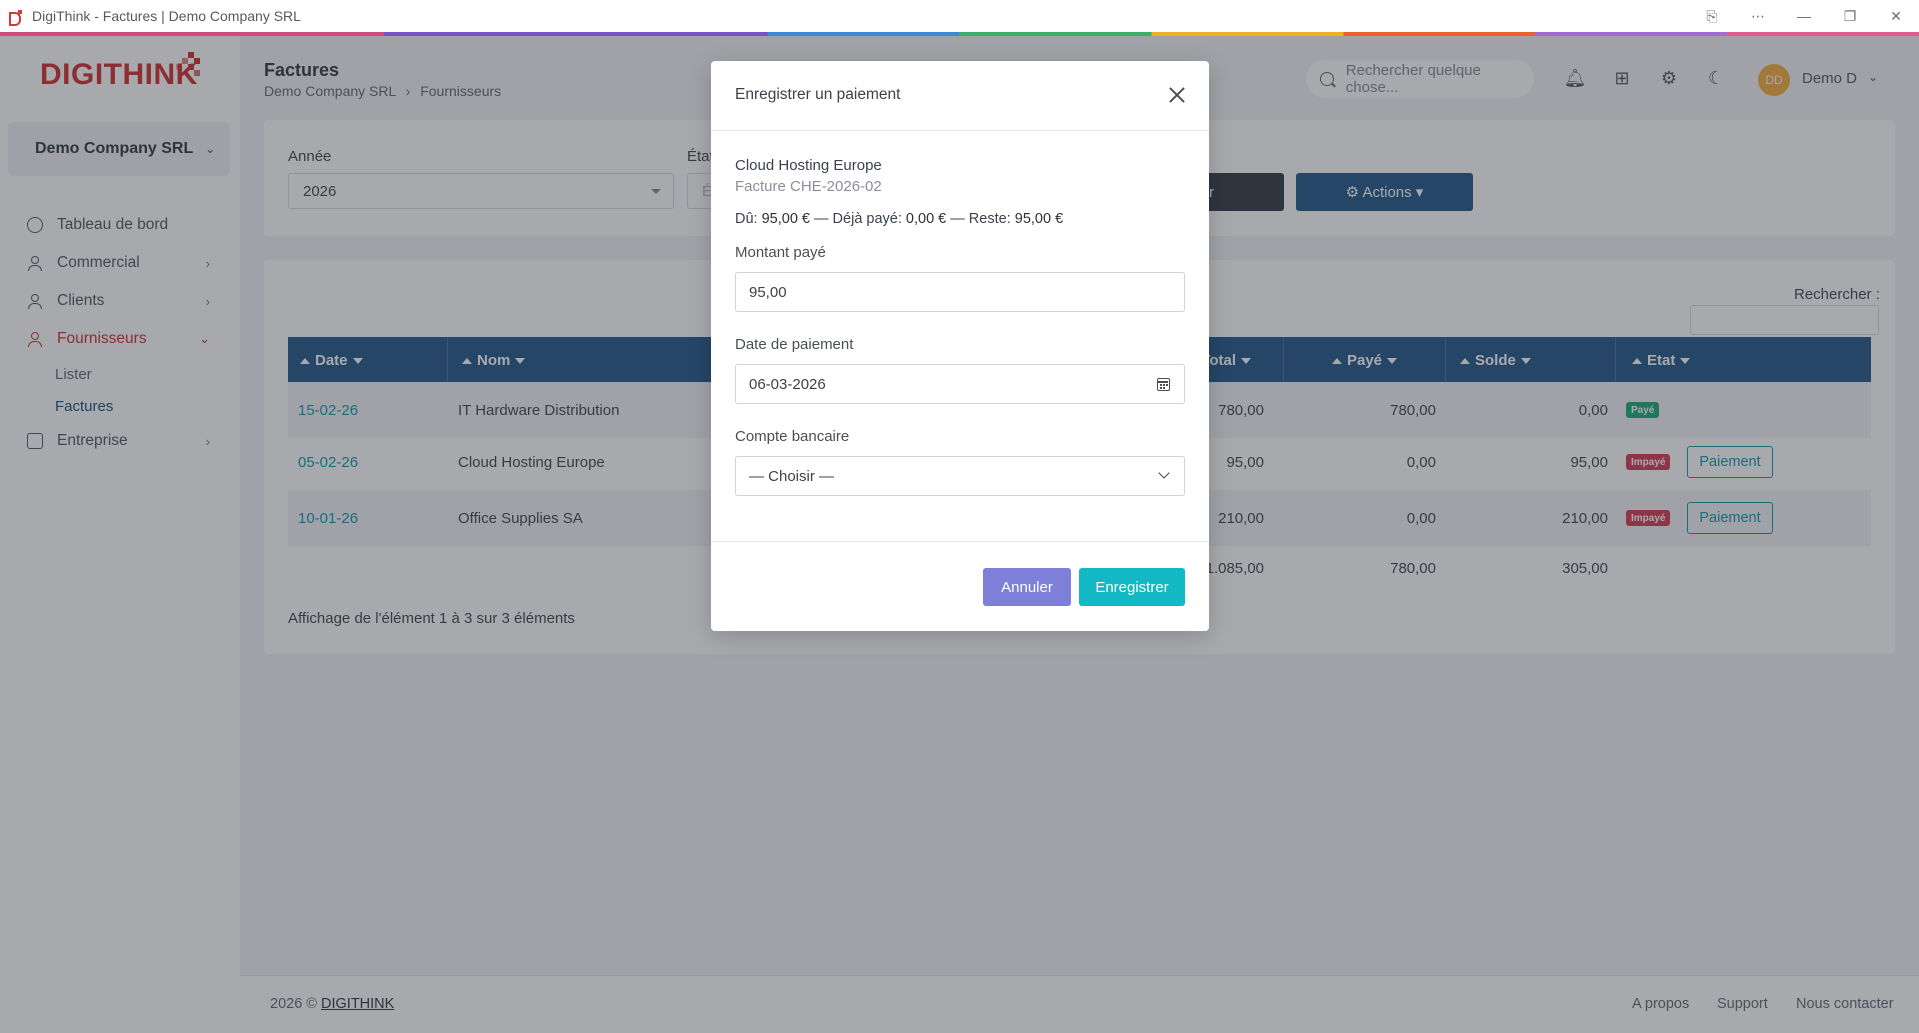  I want to click on bank-account-select: — Choisir —, so click(960, 476).